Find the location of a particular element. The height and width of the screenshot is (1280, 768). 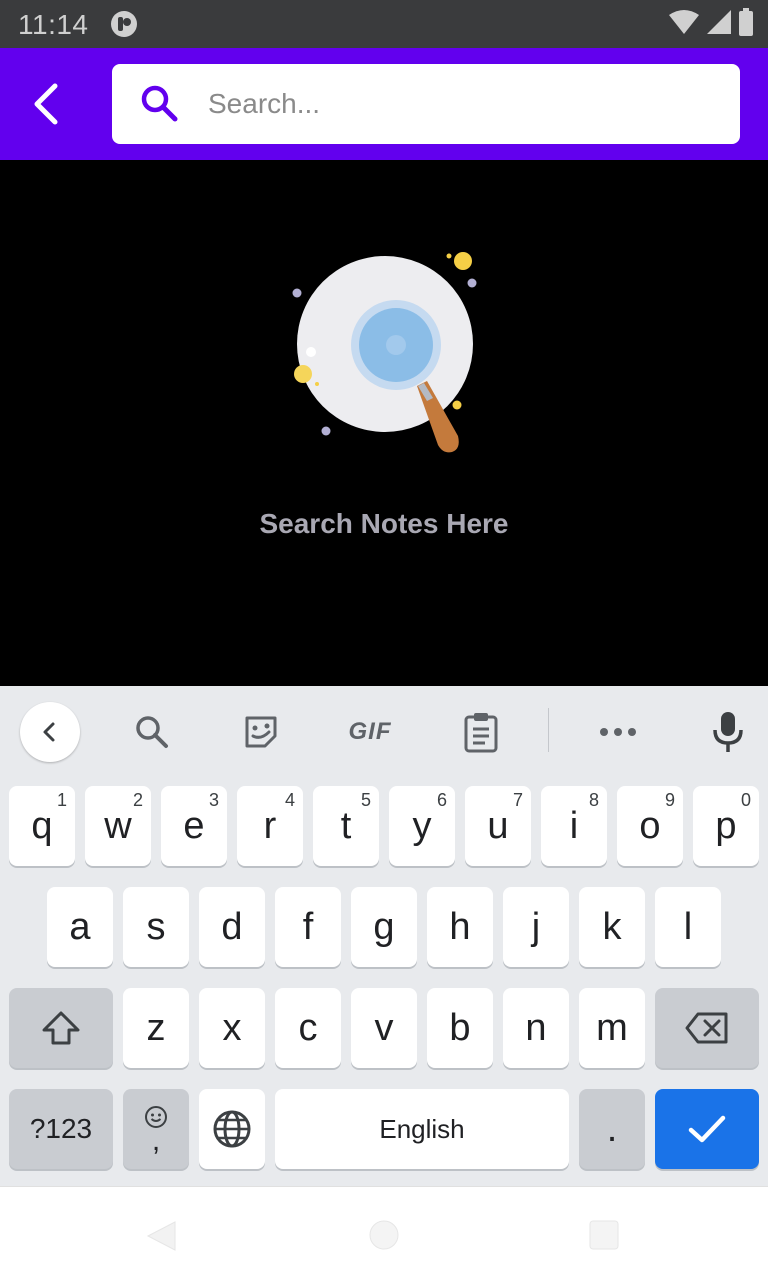

wifi-icon is located at coordinates (684, 24).